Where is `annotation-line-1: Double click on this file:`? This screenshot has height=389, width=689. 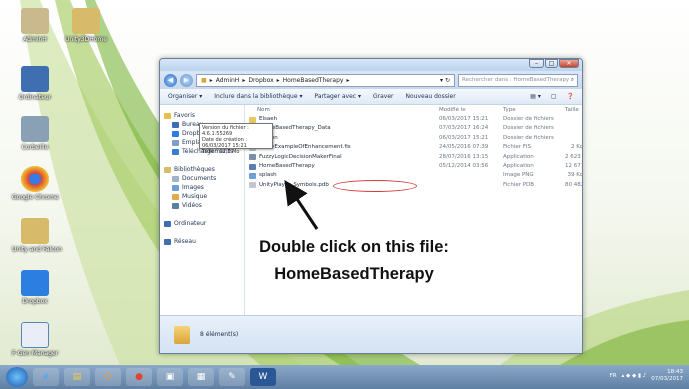 annotation-line-1: Double click on this file: is located at coordinates (354, 247).